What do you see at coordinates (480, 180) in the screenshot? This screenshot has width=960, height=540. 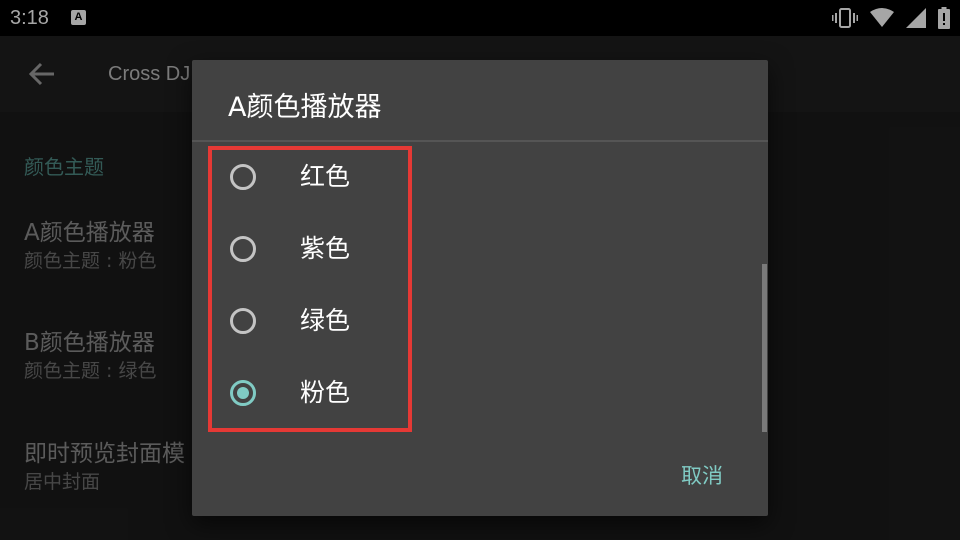 I see `option-red: 红色` at bounding box center [480, 180].